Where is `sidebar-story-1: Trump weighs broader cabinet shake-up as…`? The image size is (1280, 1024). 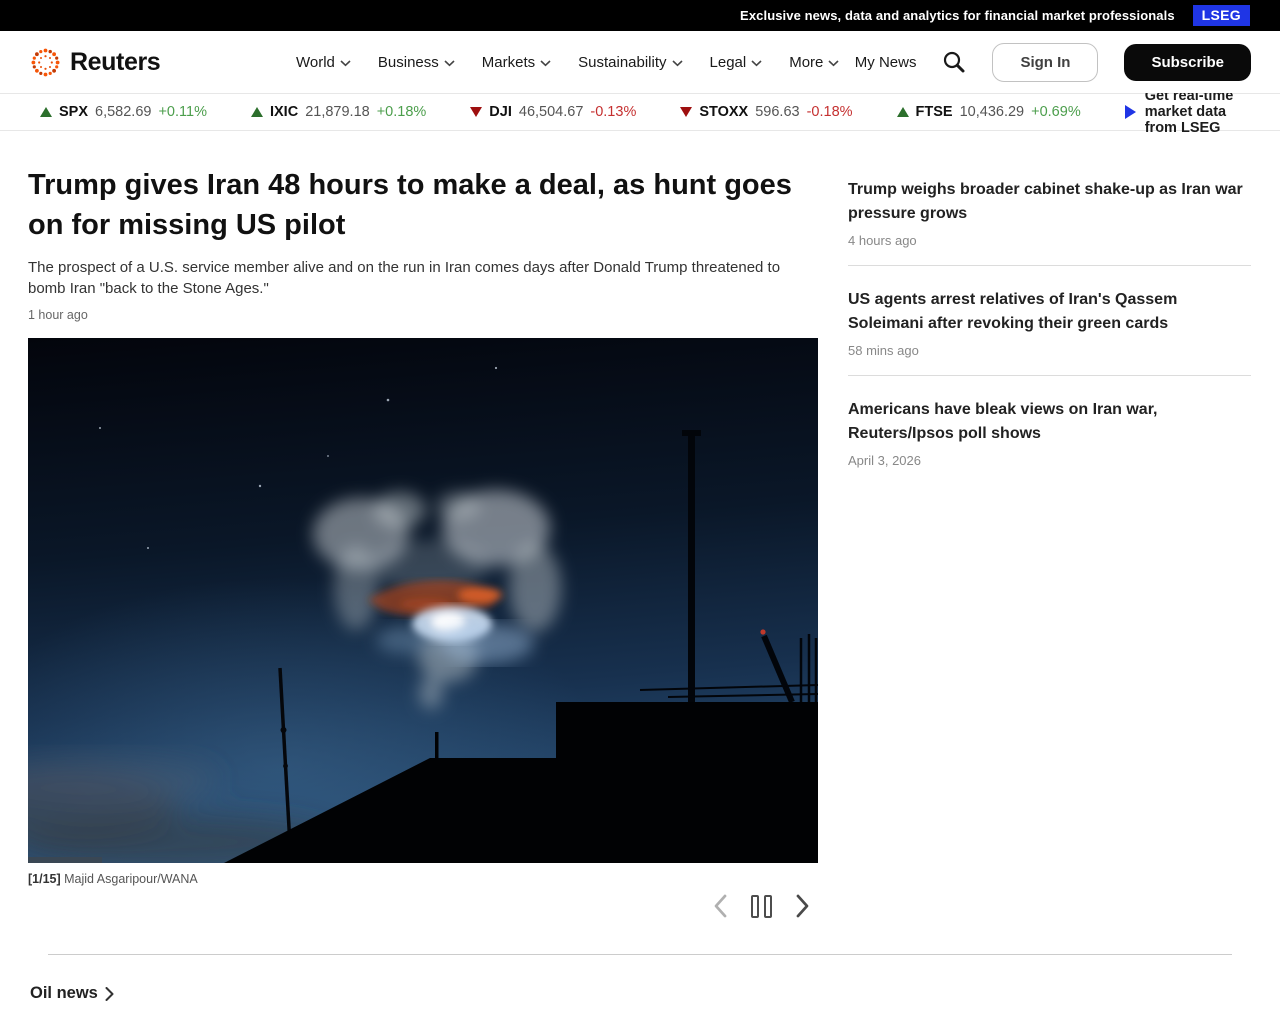
sidebar-story-1: Trump weighs broader cabinet shake-up as… is located at coordinates (1049, 221).